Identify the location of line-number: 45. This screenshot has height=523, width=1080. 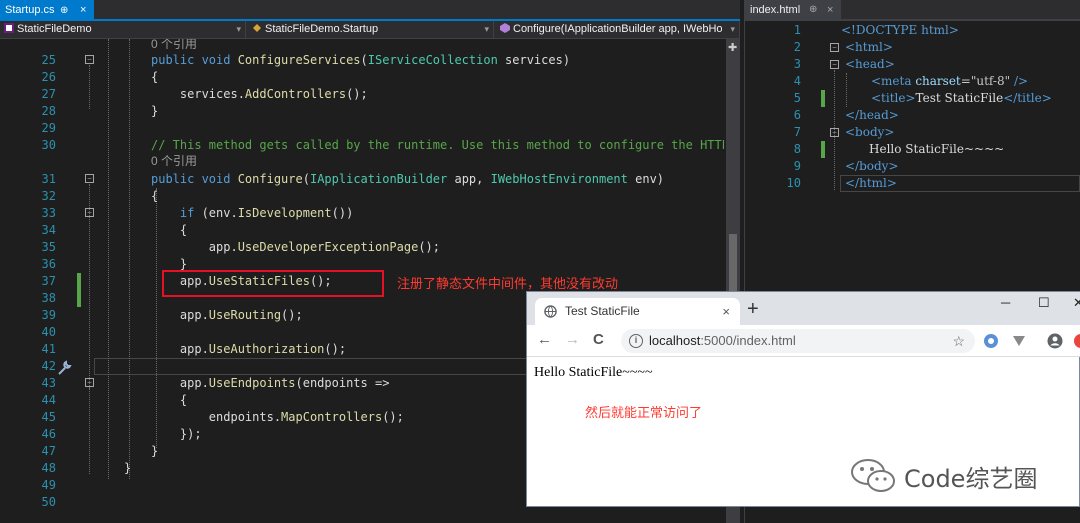
(48, 417).